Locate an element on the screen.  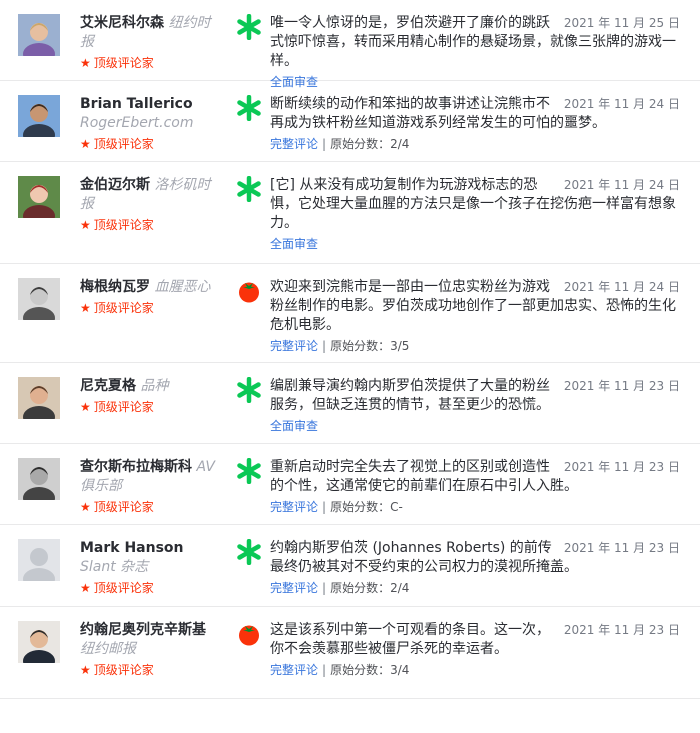
critic-name: 查尔斯布拉梅斯科 is located at coordinates (136, 467).